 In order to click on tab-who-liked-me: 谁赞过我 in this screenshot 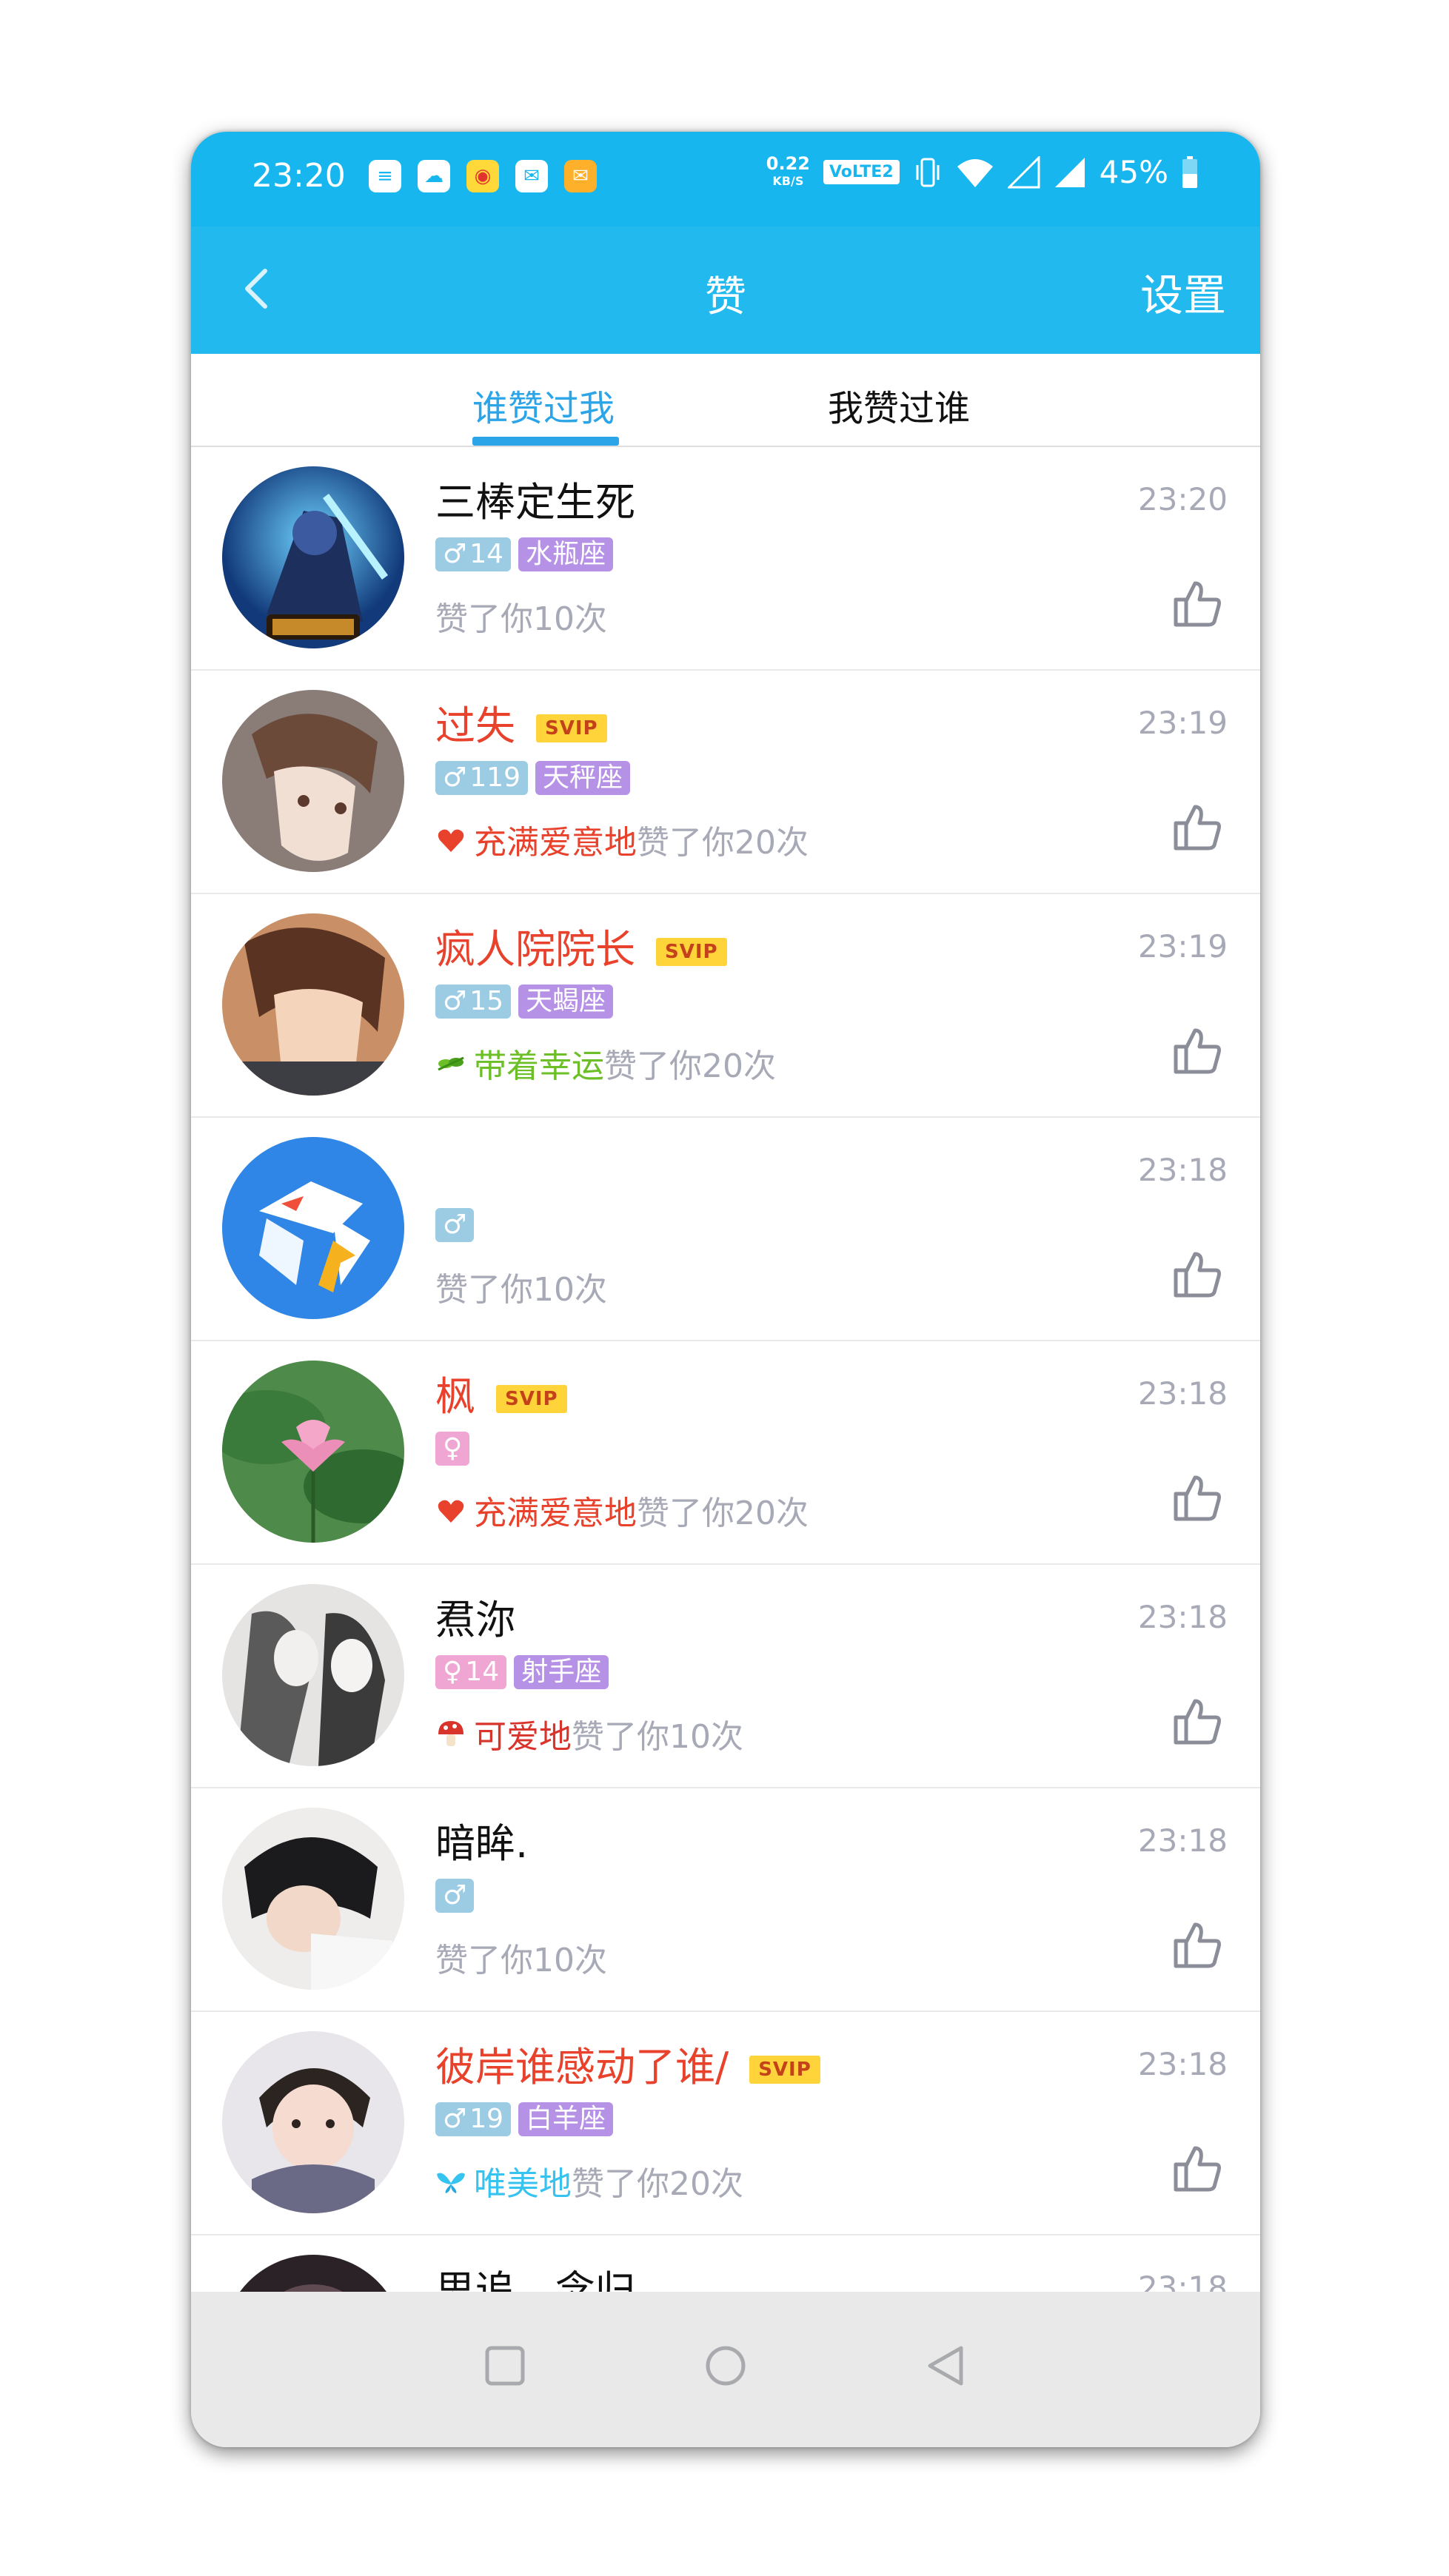, I will do `click(543, 405)`.